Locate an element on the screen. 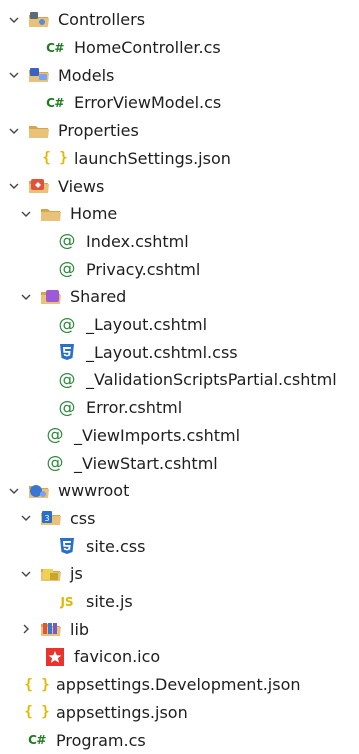 This screenshot has height=754, width=359. css-folder-icon: 3 is located at coordinates (51, 518).